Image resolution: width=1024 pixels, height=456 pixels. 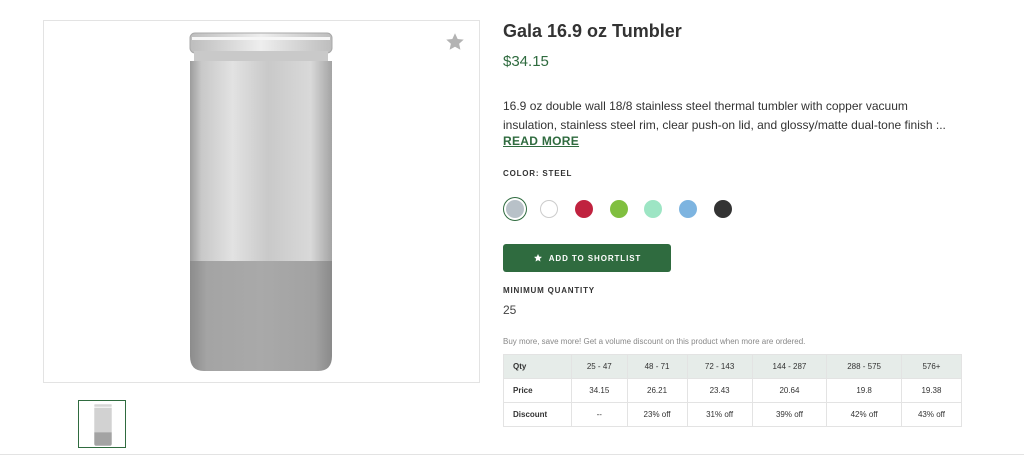 What do you see at coordinates (526, 61) in the screenshot?
I see `product-price: $34.15` at bounding box center [526, 61].